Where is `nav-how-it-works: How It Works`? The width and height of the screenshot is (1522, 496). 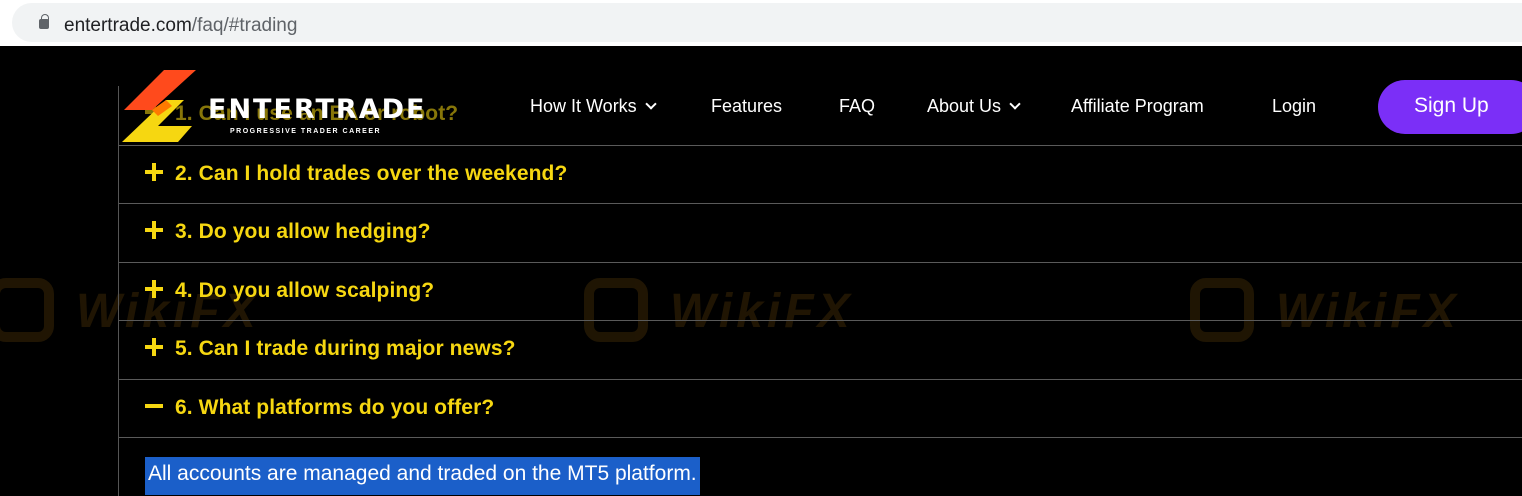 nav-how-it-works: How It Works is located at coordinates (593, 106).